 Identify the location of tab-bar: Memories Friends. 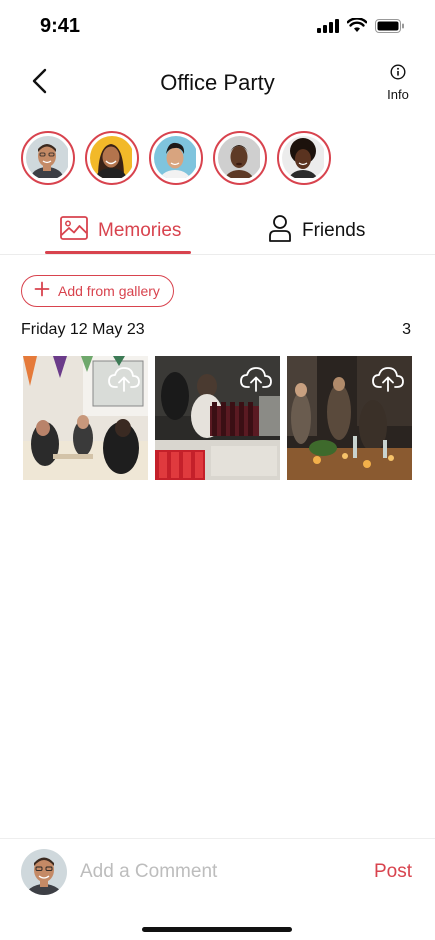
(217, 231).